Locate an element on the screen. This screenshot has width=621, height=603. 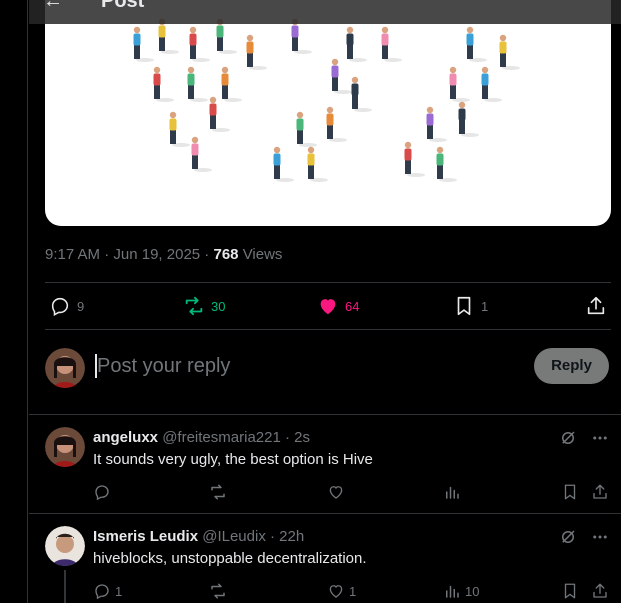
reply-action: 9 is located at coordinates (66, 306).